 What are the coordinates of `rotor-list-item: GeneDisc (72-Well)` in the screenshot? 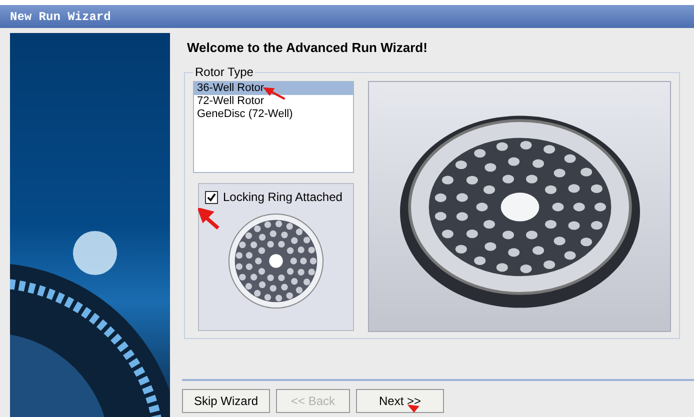 It's located at (273, 114).